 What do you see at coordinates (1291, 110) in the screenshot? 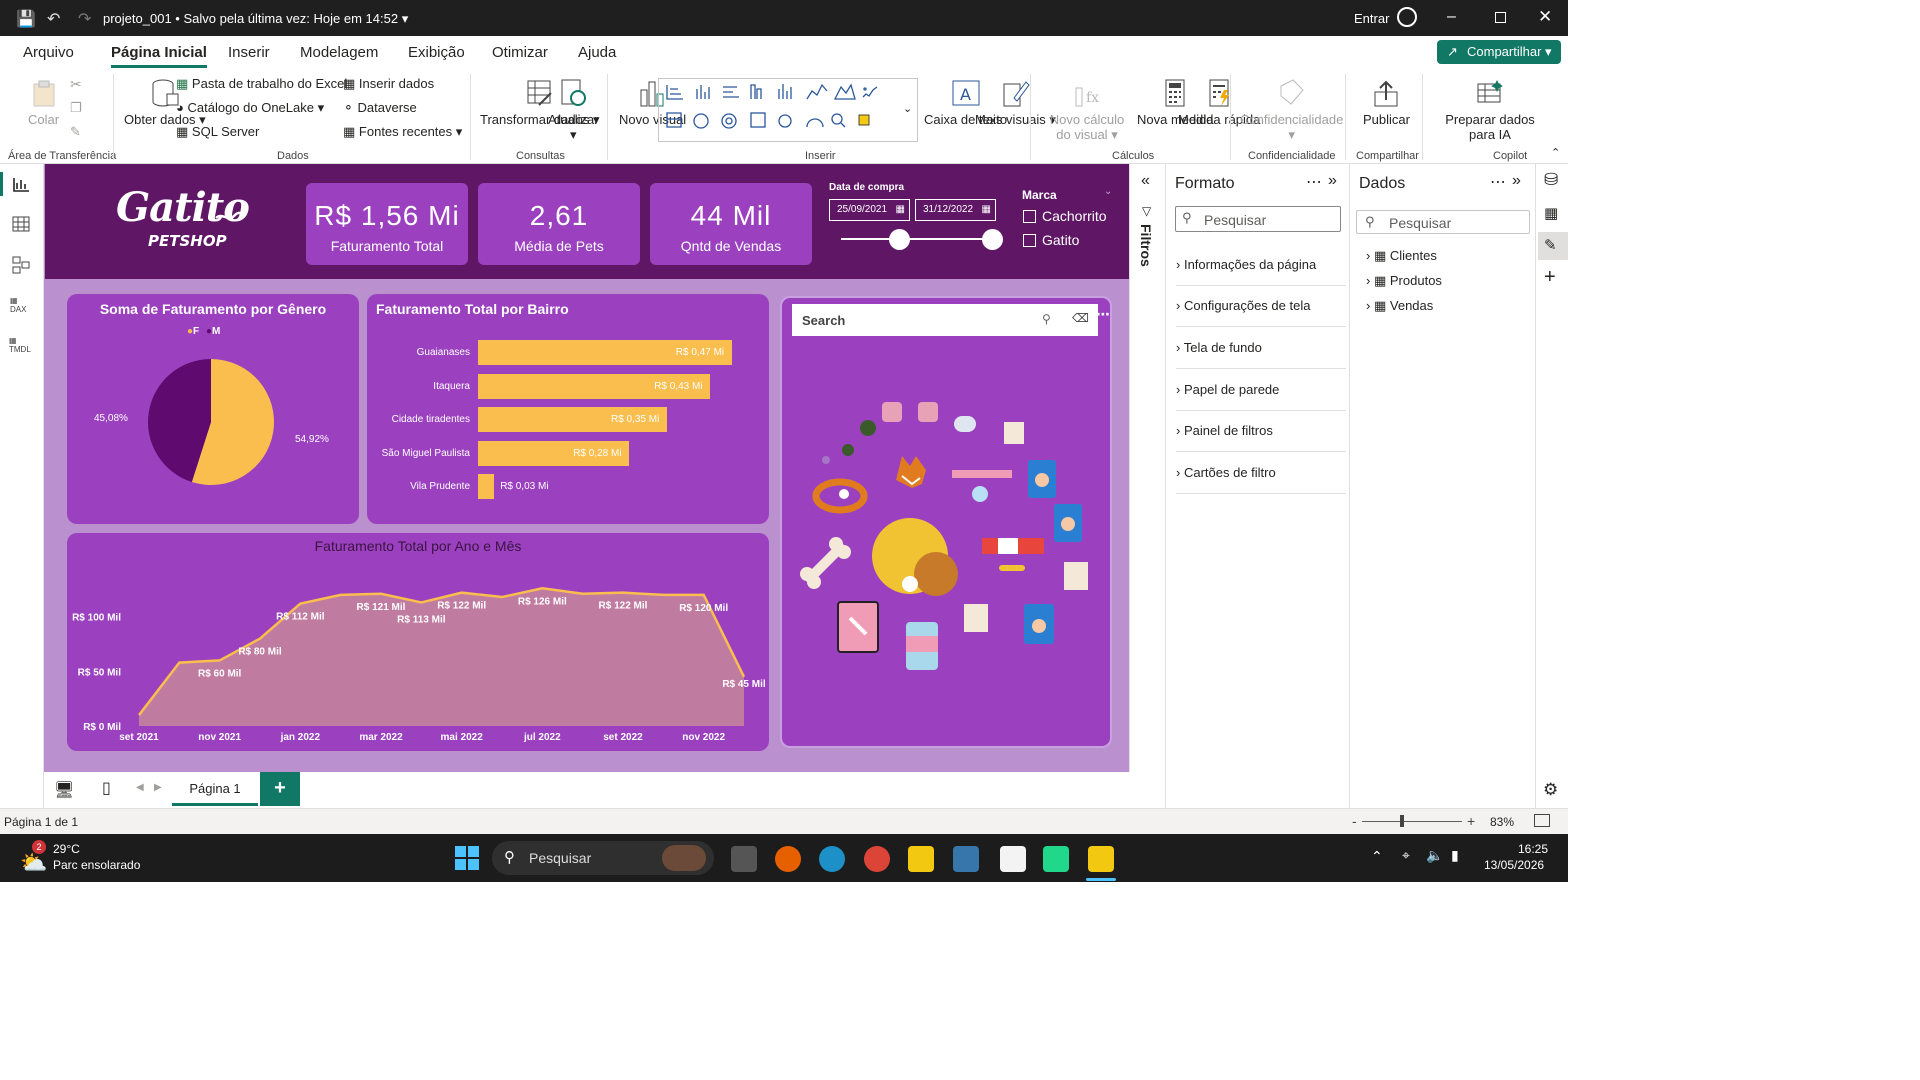
I see `sensitivity-button: Confidencialidade ▾` at bounding box center [1291, 110].